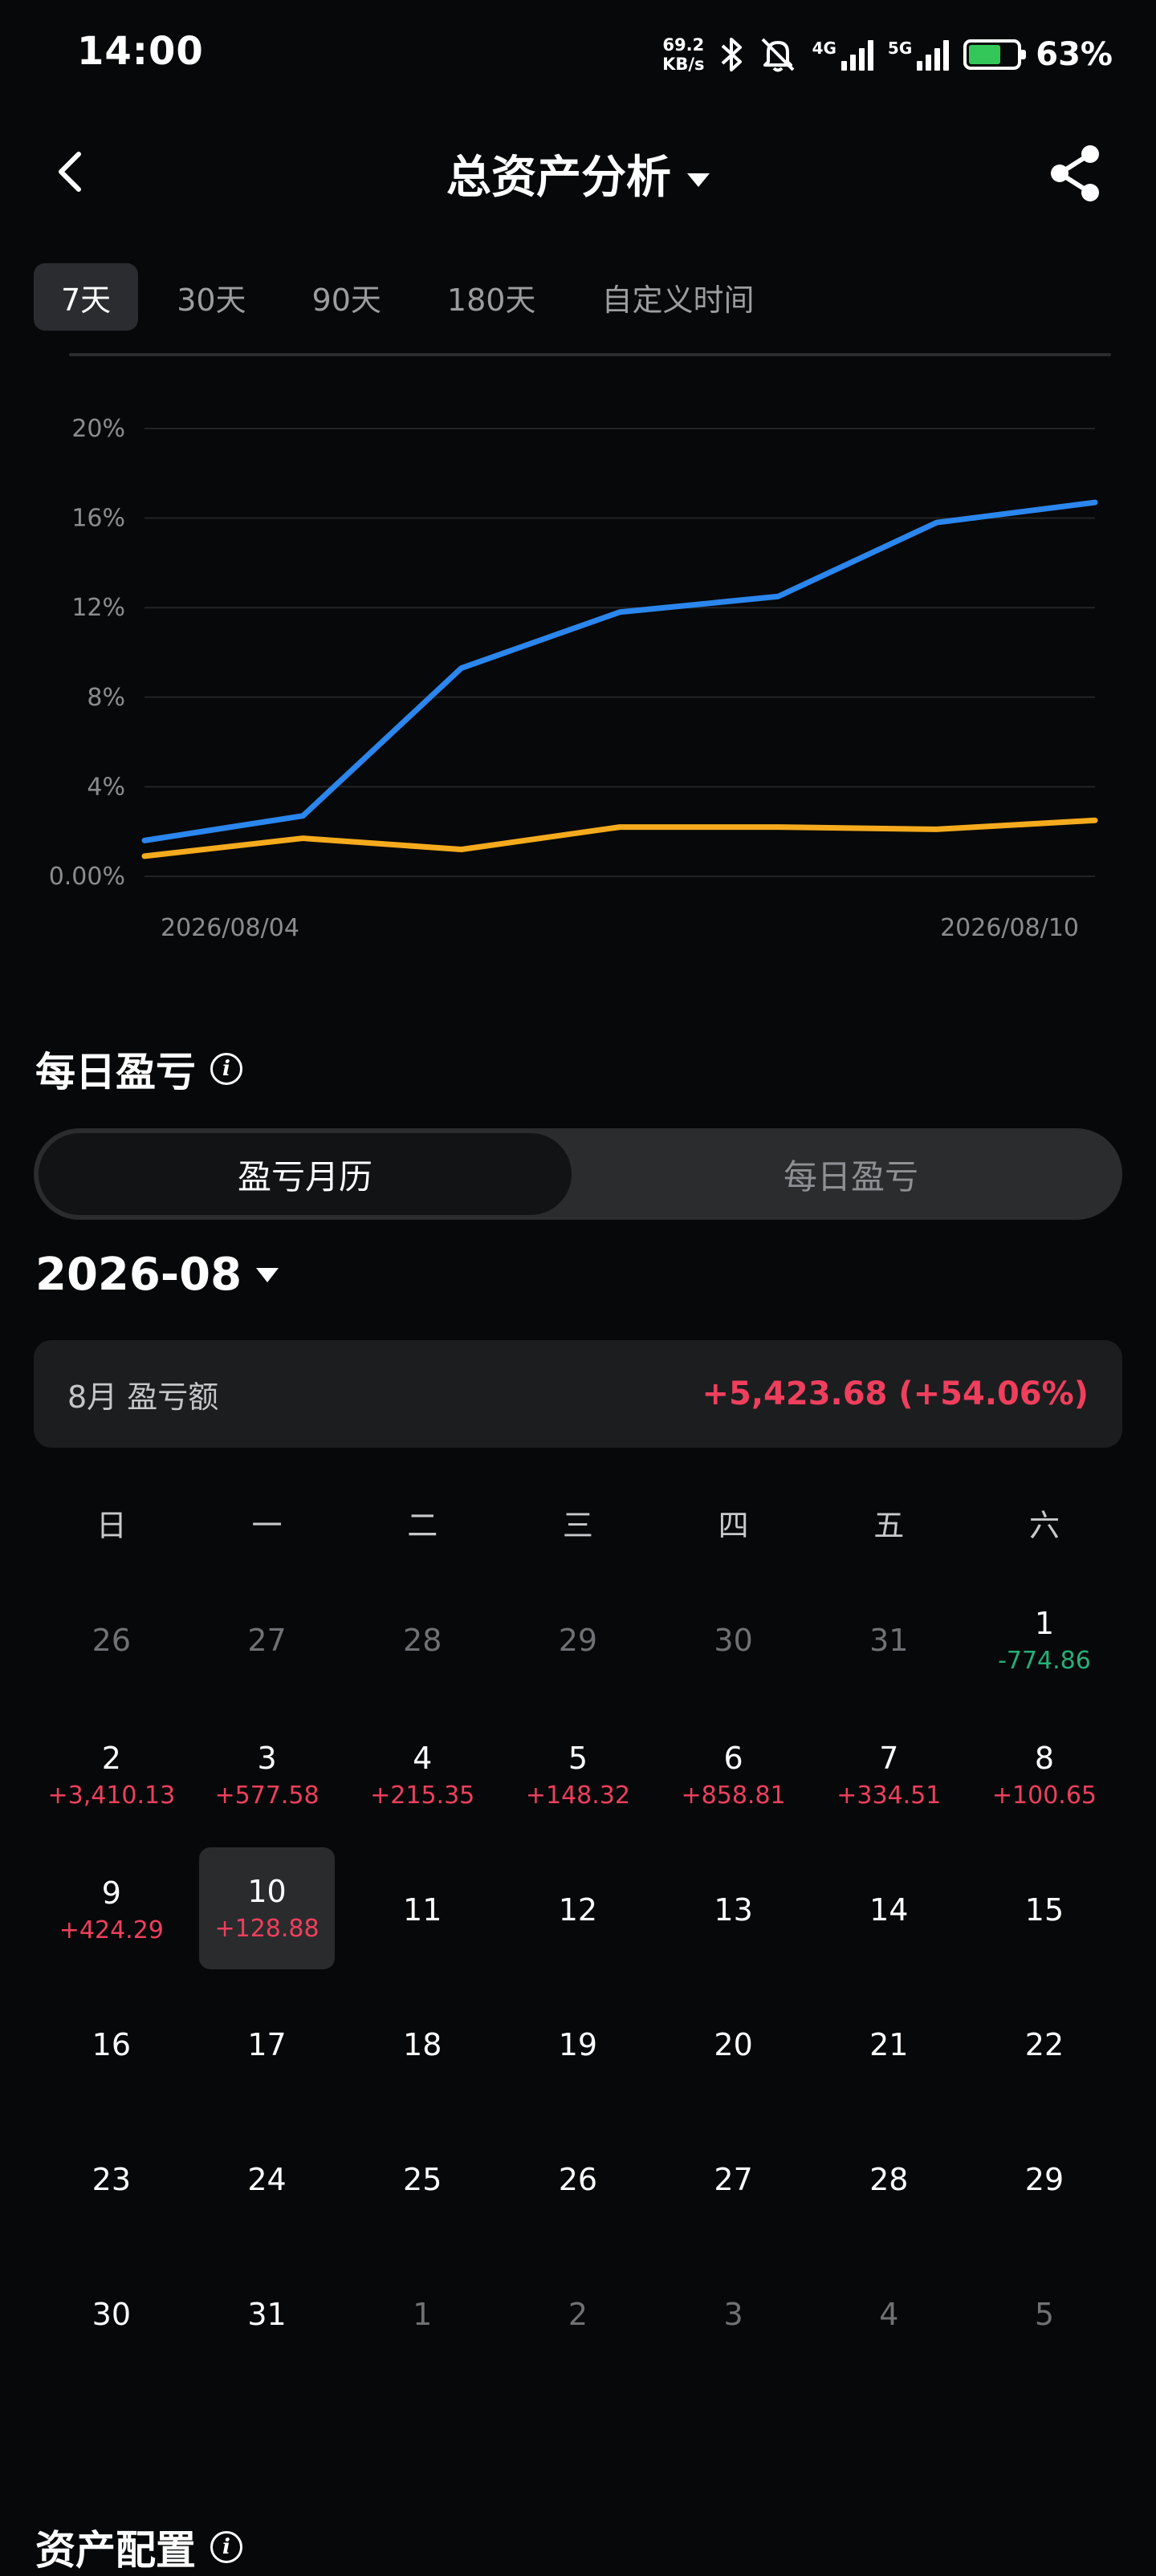 This screenshot has width=1156, height=2576. Describe the element at coordinates (1076, 173) in the screenshot. I see `share-icon` at that location.